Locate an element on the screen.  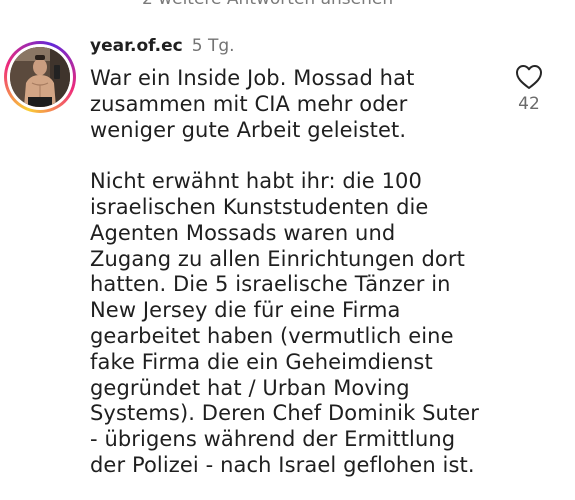
comment-line: New Jersey die für eine Firma is located at coordinates (245, 310).